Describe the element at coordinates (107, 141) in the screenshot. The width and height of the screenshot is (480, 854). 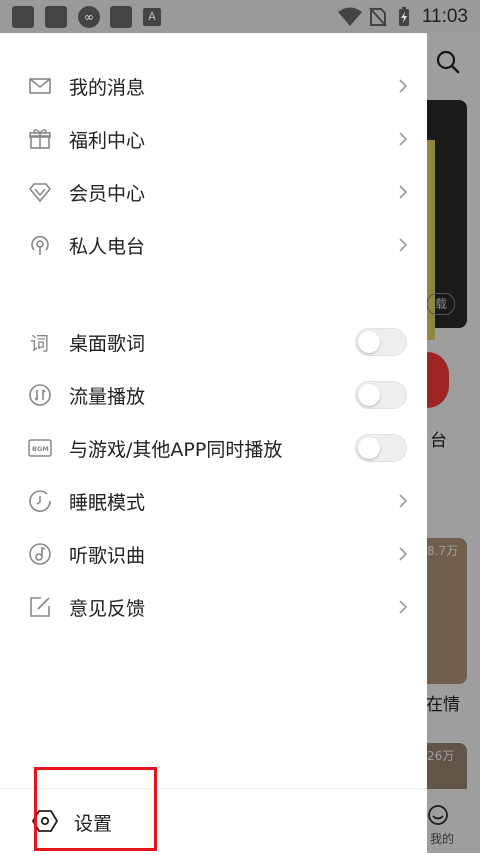
I see `menu-item-label: 福利中心` at that location.